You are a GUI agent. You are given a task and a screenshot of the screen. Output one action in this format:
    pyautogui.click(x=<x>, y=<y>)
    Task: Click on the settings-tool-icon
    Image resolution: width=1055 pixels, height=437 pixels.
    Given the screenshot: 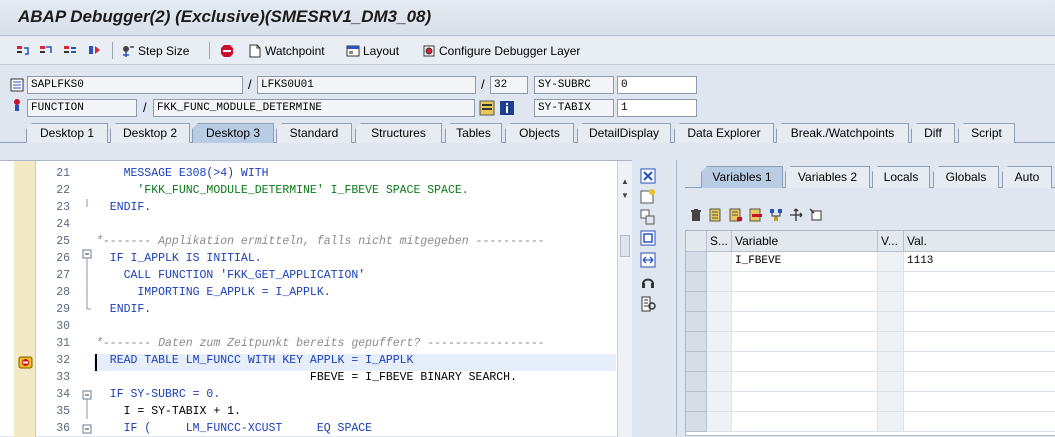 What is the action you would take?
    pyautogui.click(x=648, y=304)
    